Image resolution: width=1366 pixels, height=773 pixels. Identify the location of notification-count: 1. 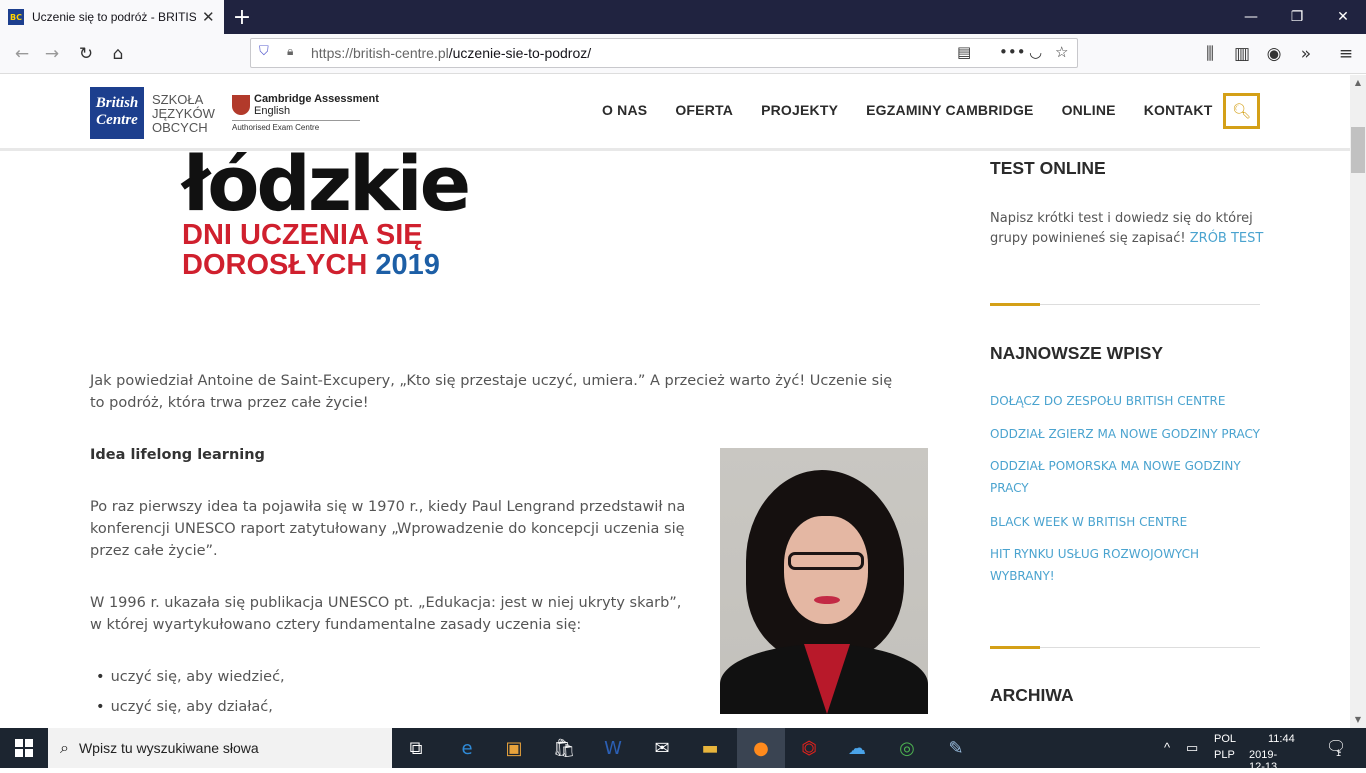
(1339, 753).